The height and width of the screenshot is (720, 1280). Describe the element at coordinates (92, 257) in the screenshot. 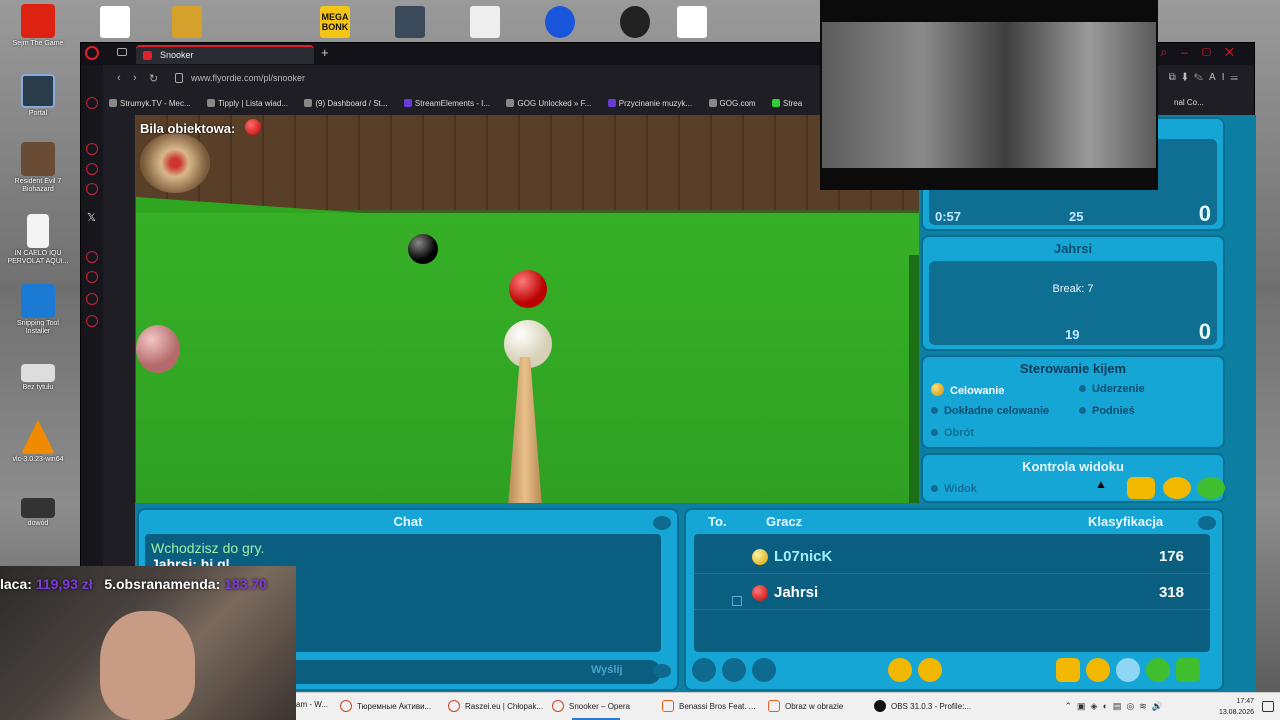

I see `sidebar-player-icon` at that location.